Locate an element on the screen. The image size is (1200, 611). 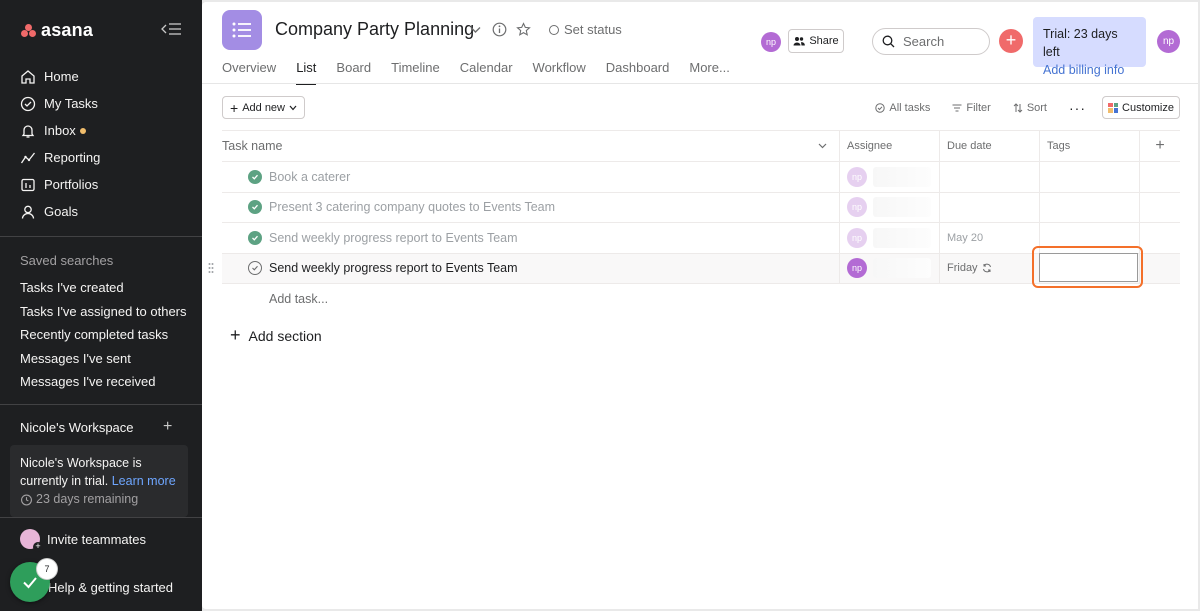
saved-search-item: Messages I've sent is located at coordinates (103, 361).